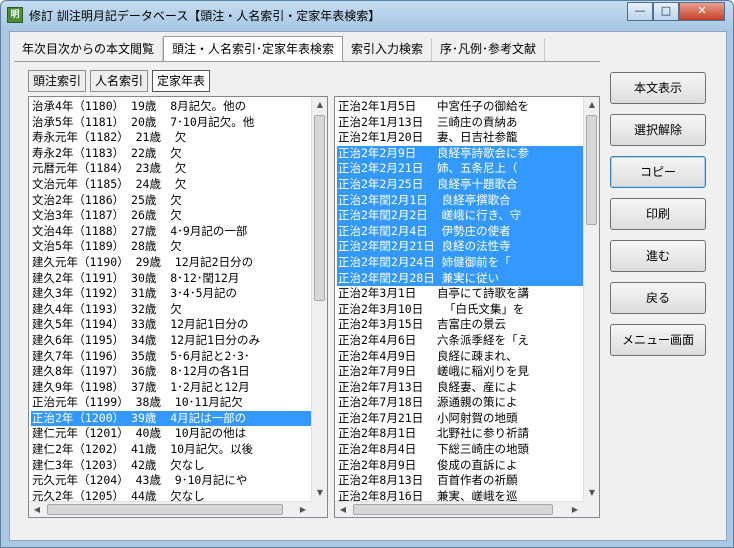 The image size is (734, 548). What do you see at coordinates (702, 11) in the screenshot?
I see `close-button: ✕` at bounding box center [702, 11].